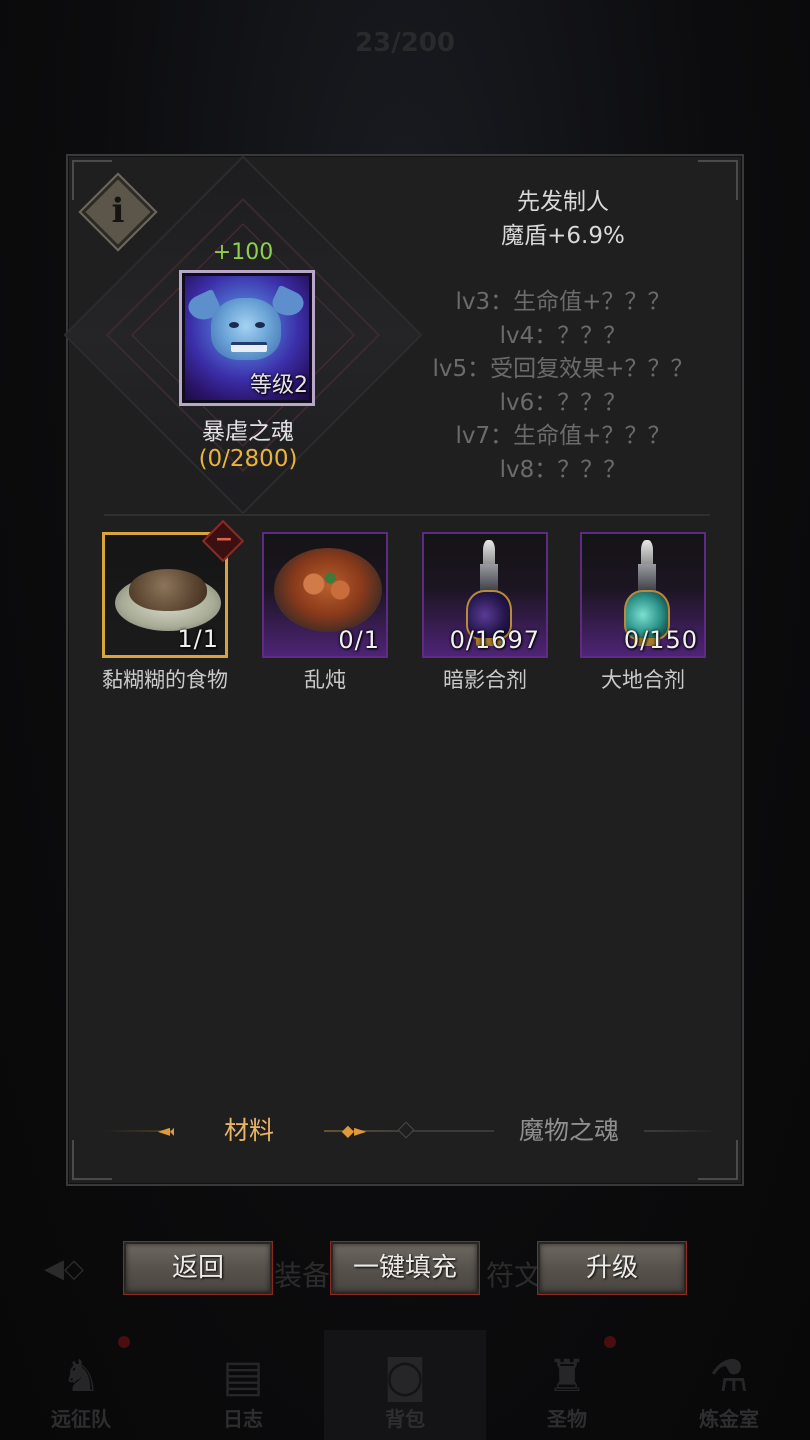 The width and height of the screenshot is (810, 1440). What do you see at coordinates (81, 1419) in the screenshot?
I see `nav-label: 远征队` at bounding box center [81, 1419].